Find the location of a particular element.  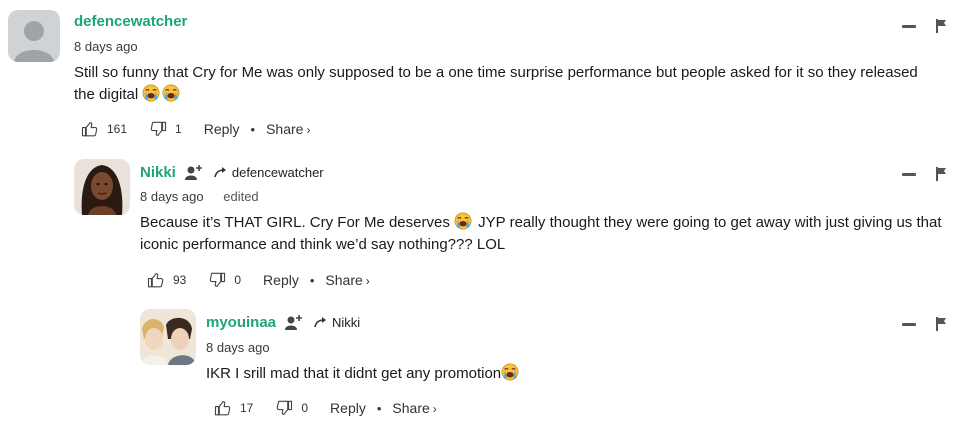

username: defencewatcher is located at coordinates (130, 21).